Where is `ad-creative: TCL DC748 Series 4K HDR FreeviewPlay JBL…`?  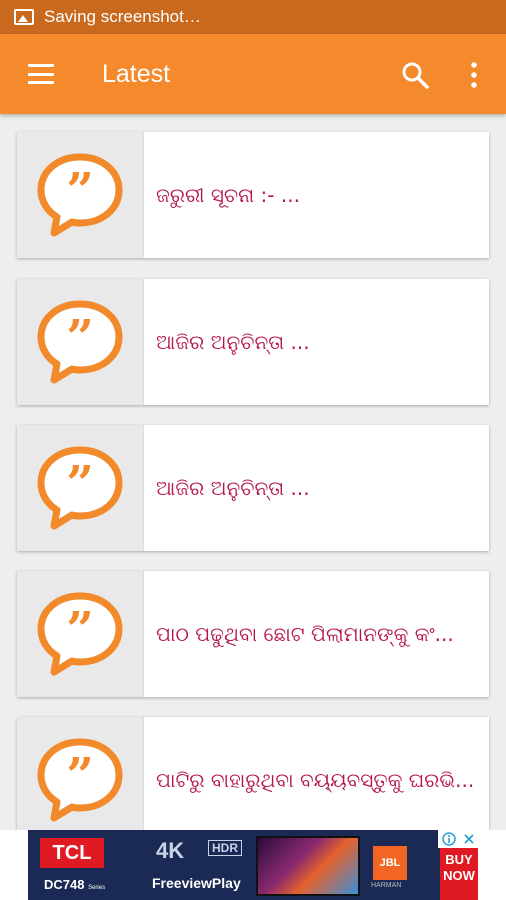 ad-creative: TCL DC748 Series 4K HDR FreeviewPlay JBL… is located at coordinates (253, 865).